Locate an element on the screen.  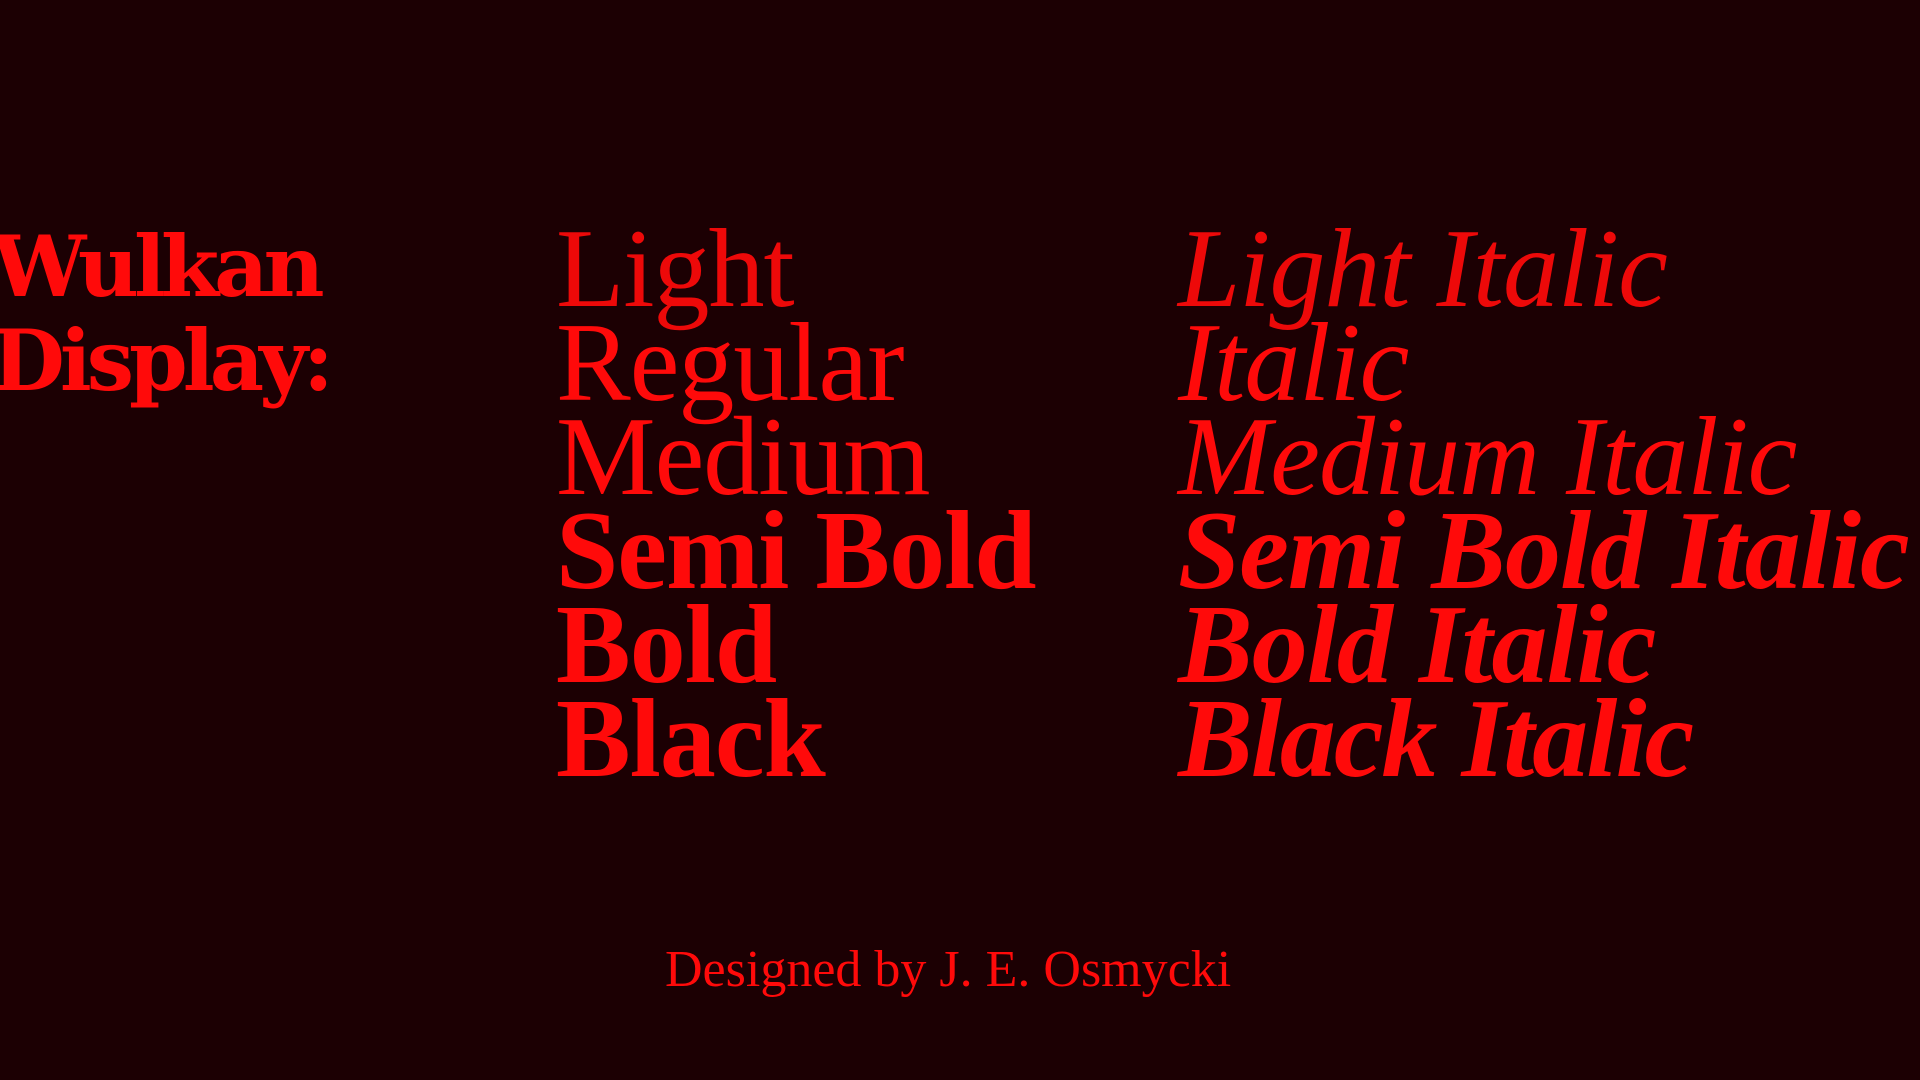
style-light: Light is located at coordinates (675, 269).